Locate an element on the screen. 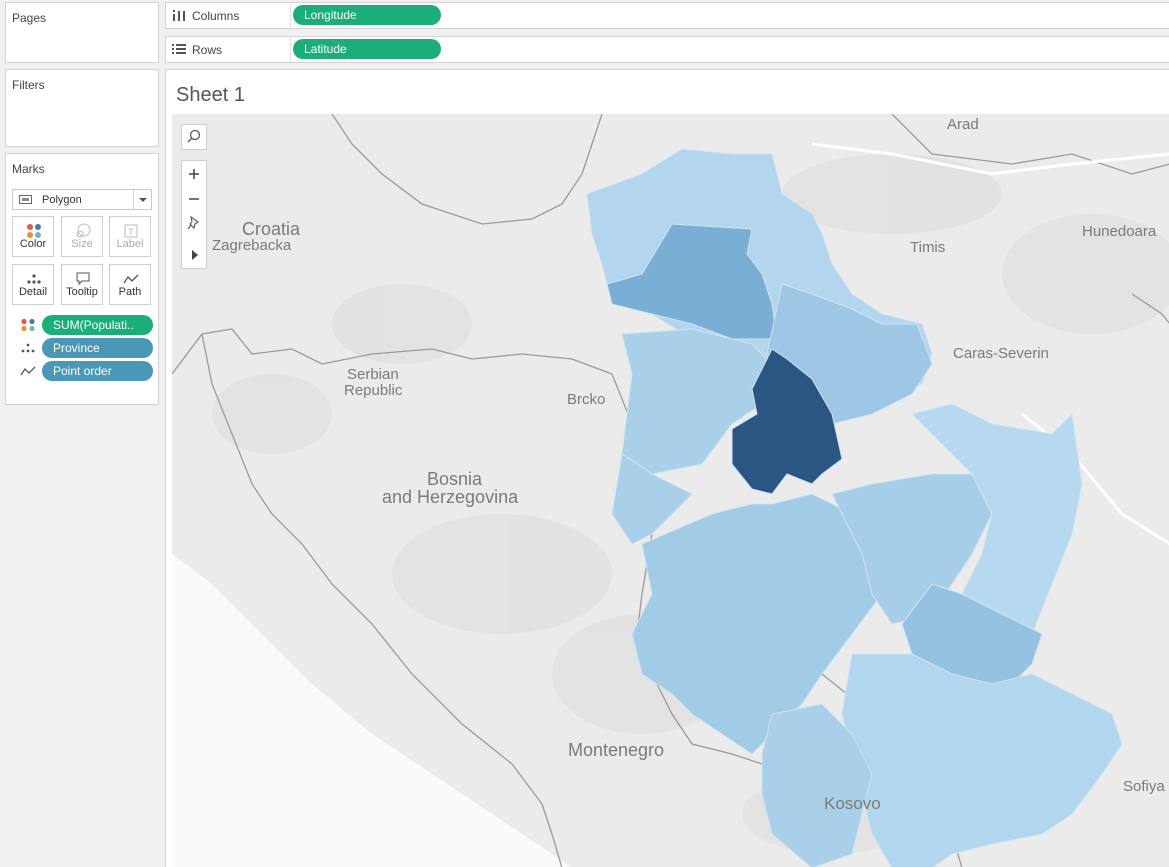  zoom-out-icon is located at coordinates (194, 199).